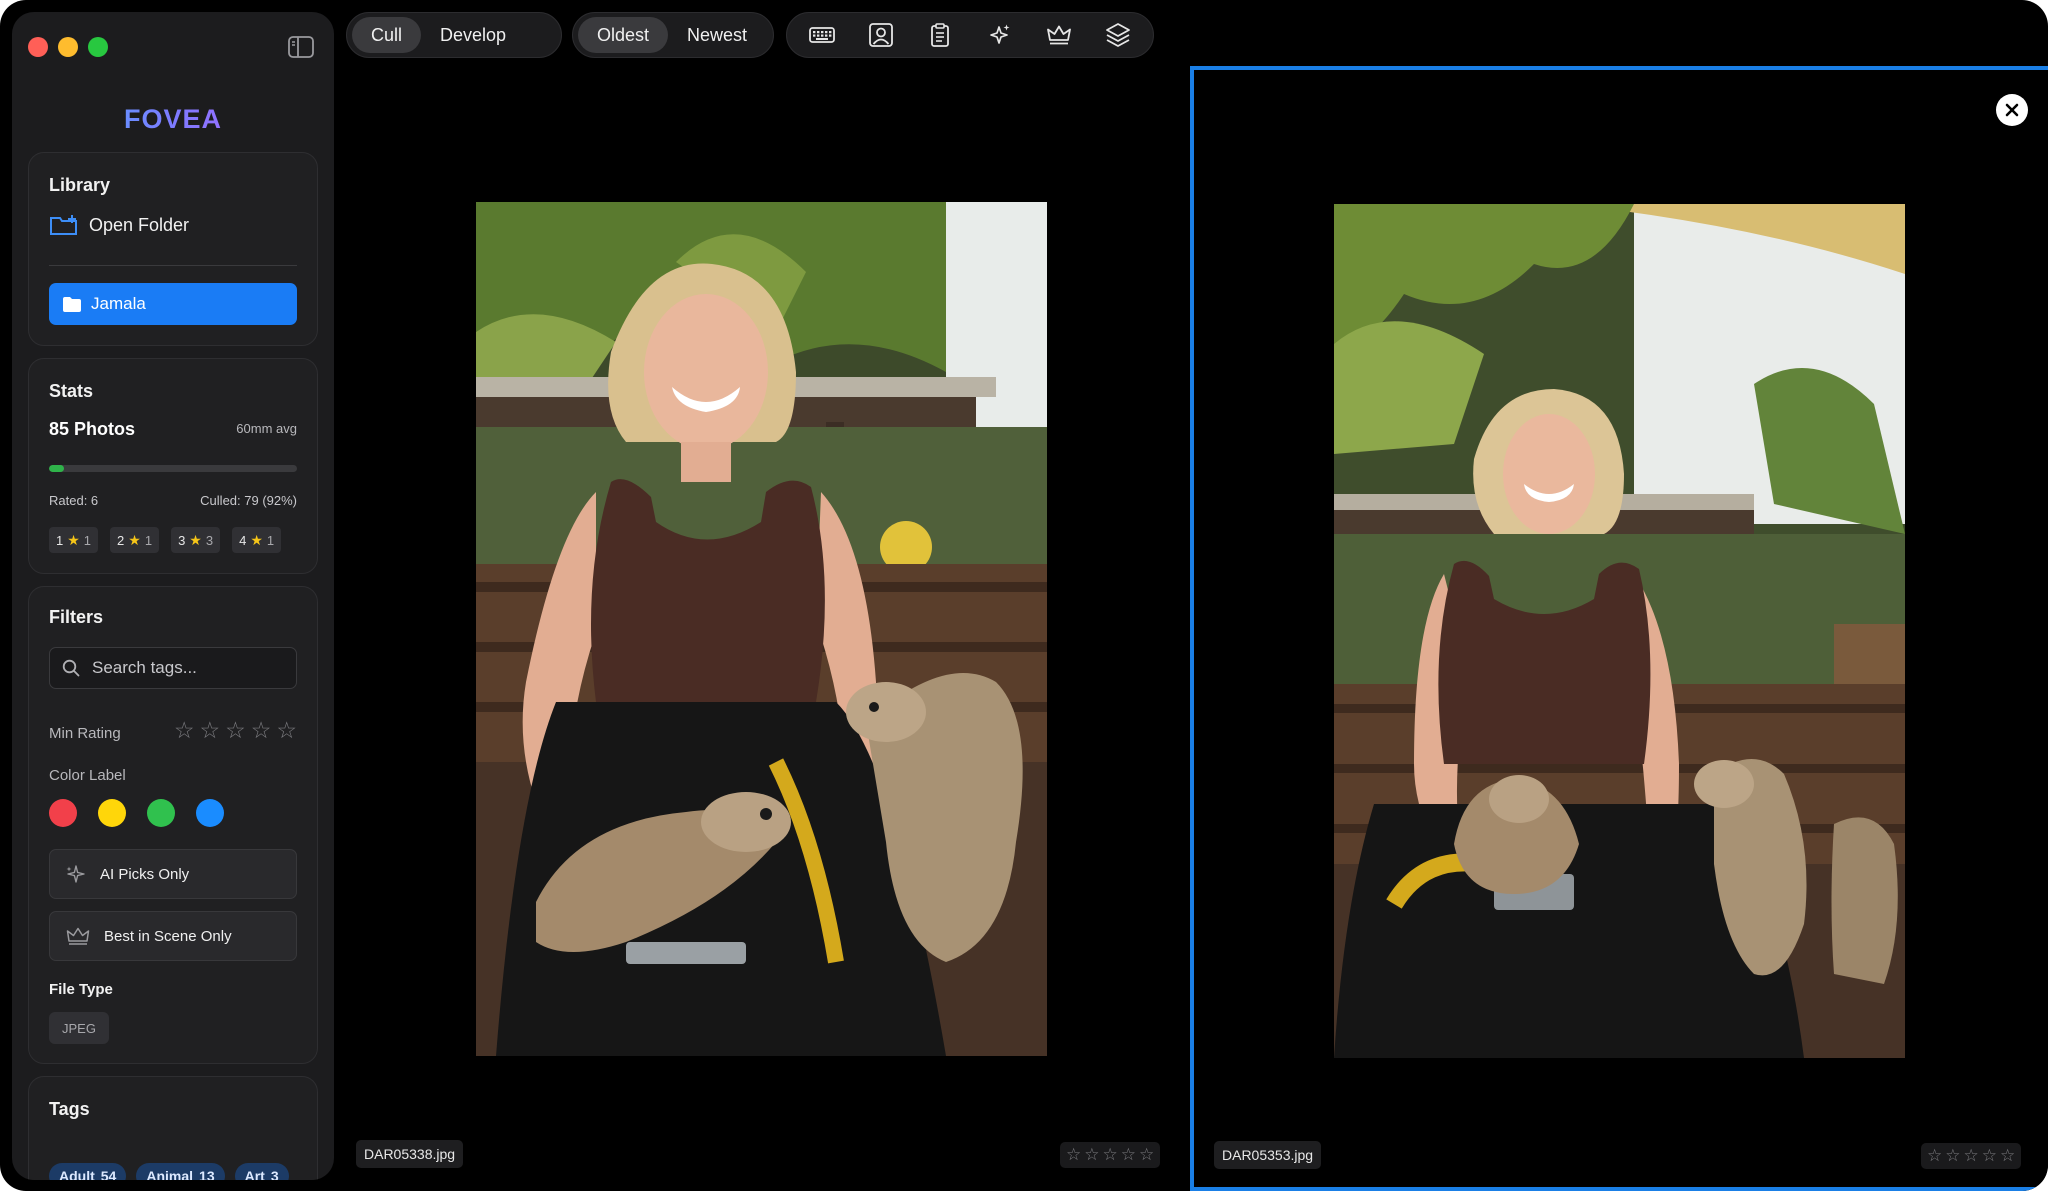 The height and width of the screenshot is (1191, 2048). I want to click on color-label-title: Color Label, so click(87, 775).